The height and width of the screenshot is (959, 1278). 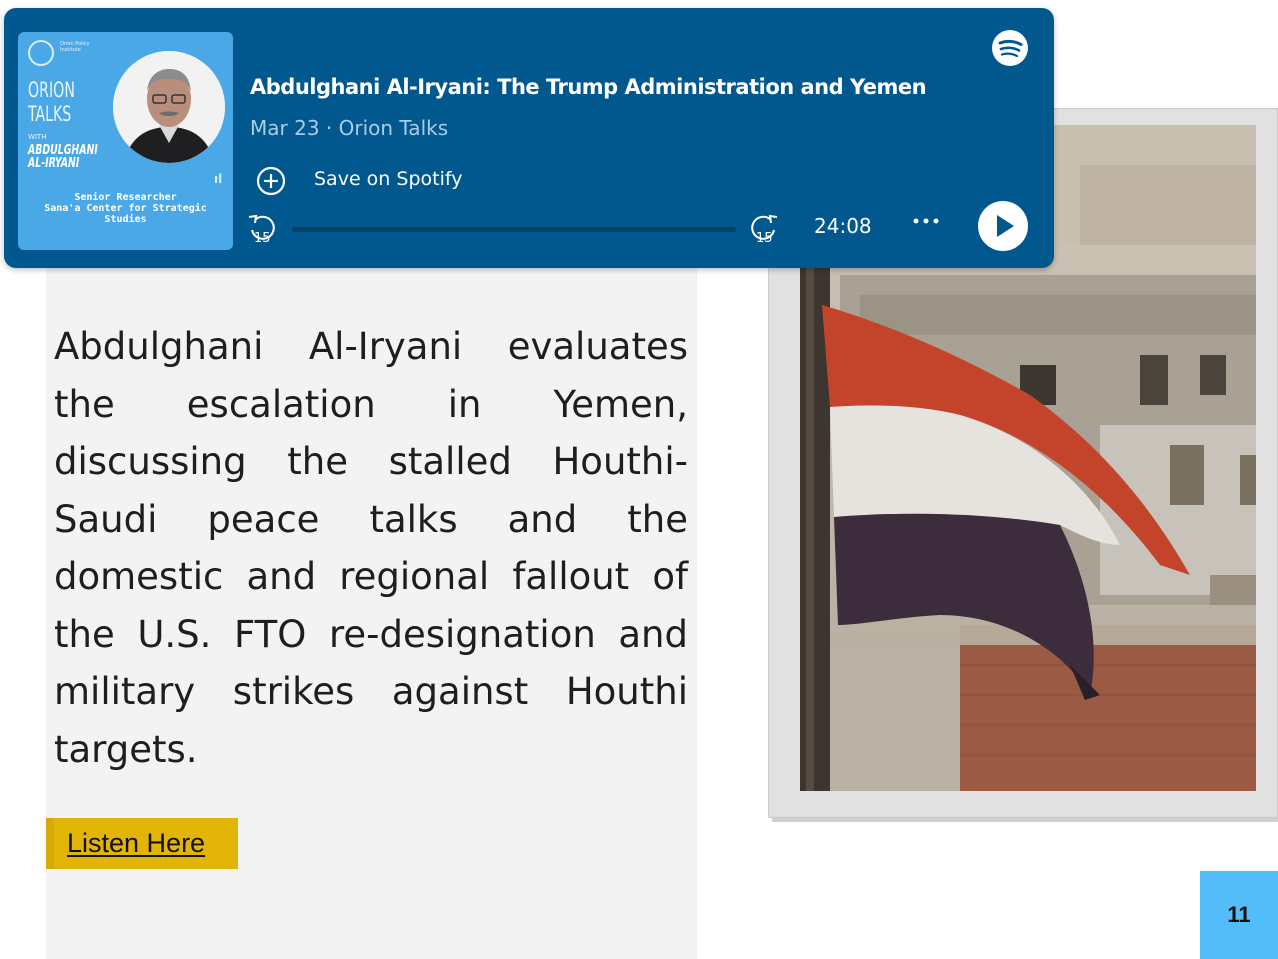 I want to click on cover-role-line1: Senior Researcher, so click(x=125, y=197).